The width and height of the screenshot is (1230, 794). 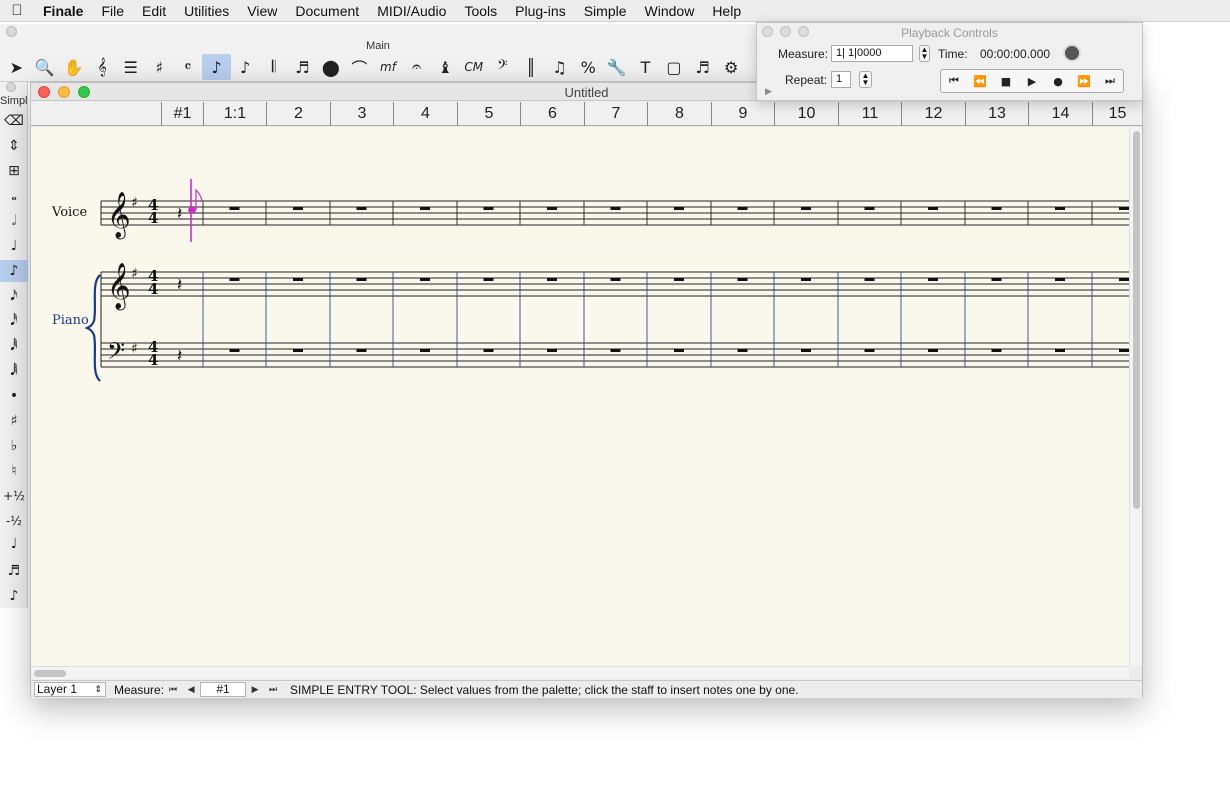 What do you see at coordinates (245, 67) in the screenshot?
I see `speedy-entry-tool-icon: ♪` at bounding box center [245, 67].